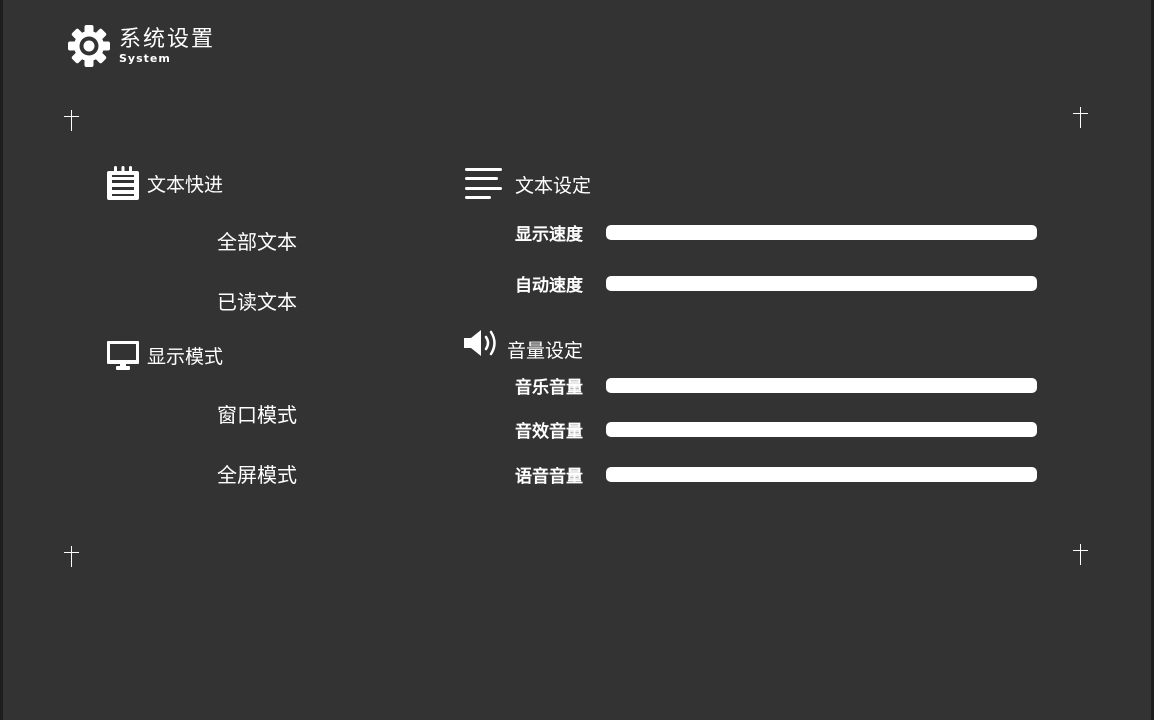  I want to click on page-title: 系统设置, so click(167, 39).